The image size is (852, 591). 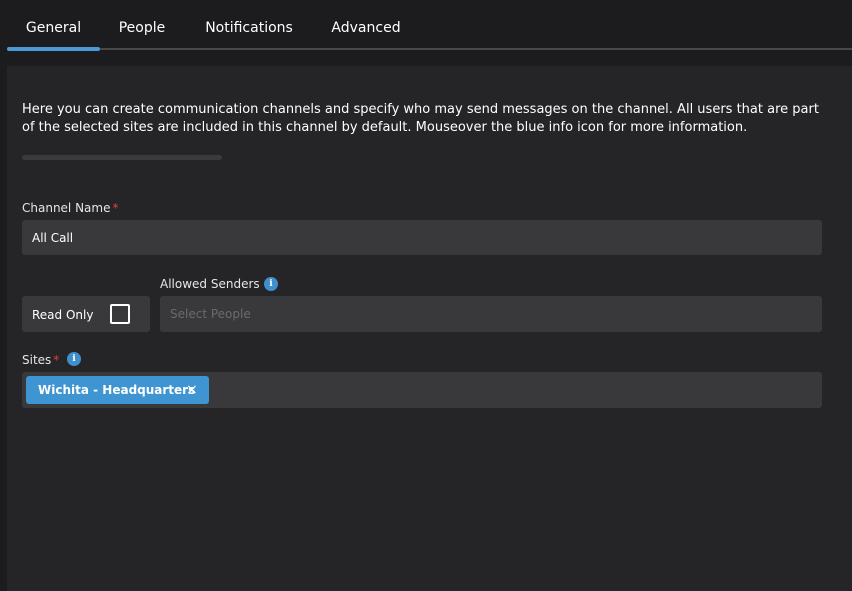 What do you see at coordinates (210, 284) in the screenshot?
I see `allowed-senders-label: Allowed Senders` at bounding box center [210, 284].